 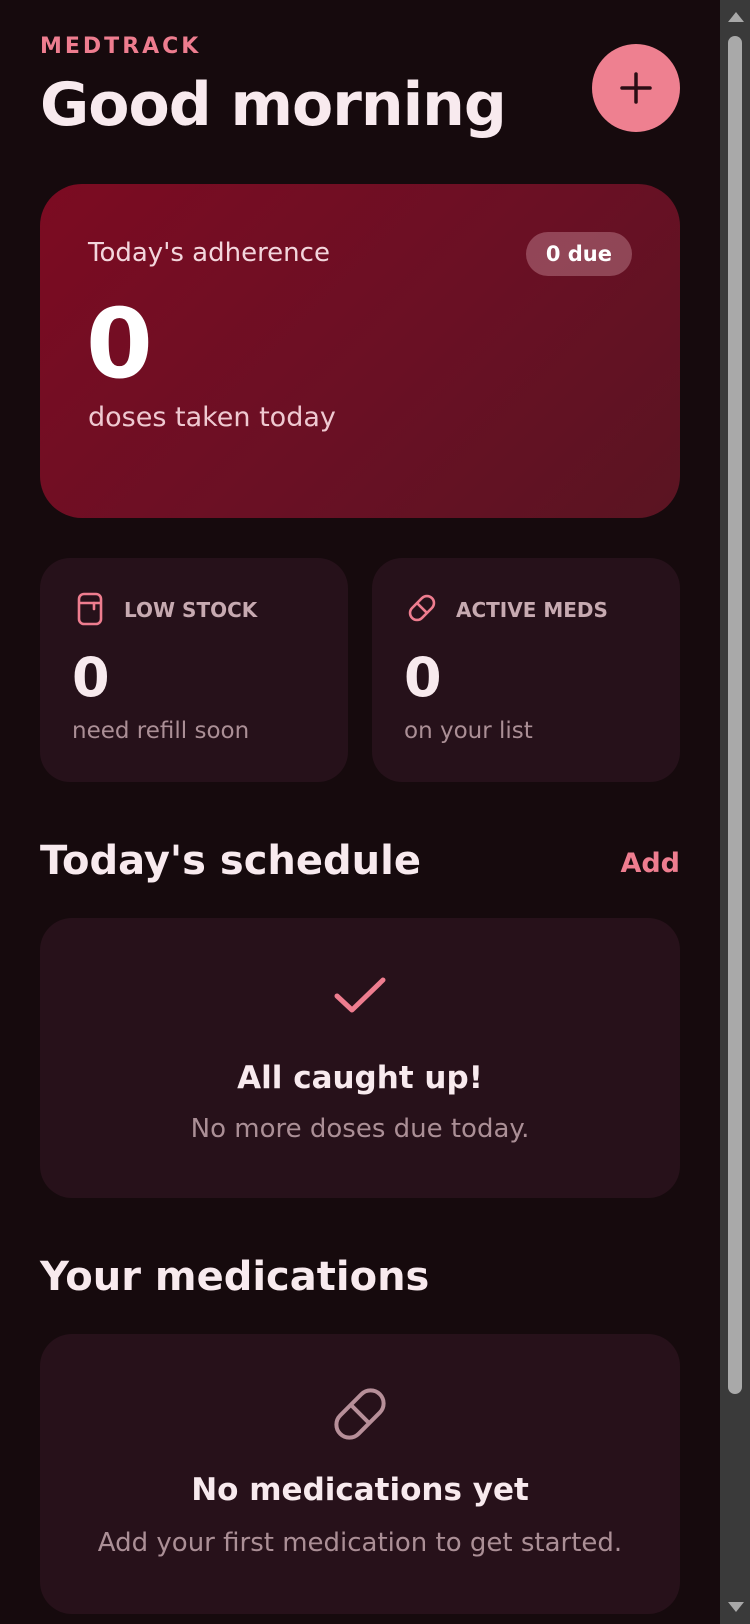 What do you see at coordinates (360, 995) in the screenshot?
I see `check-icon` at bounding box center [360, 995].